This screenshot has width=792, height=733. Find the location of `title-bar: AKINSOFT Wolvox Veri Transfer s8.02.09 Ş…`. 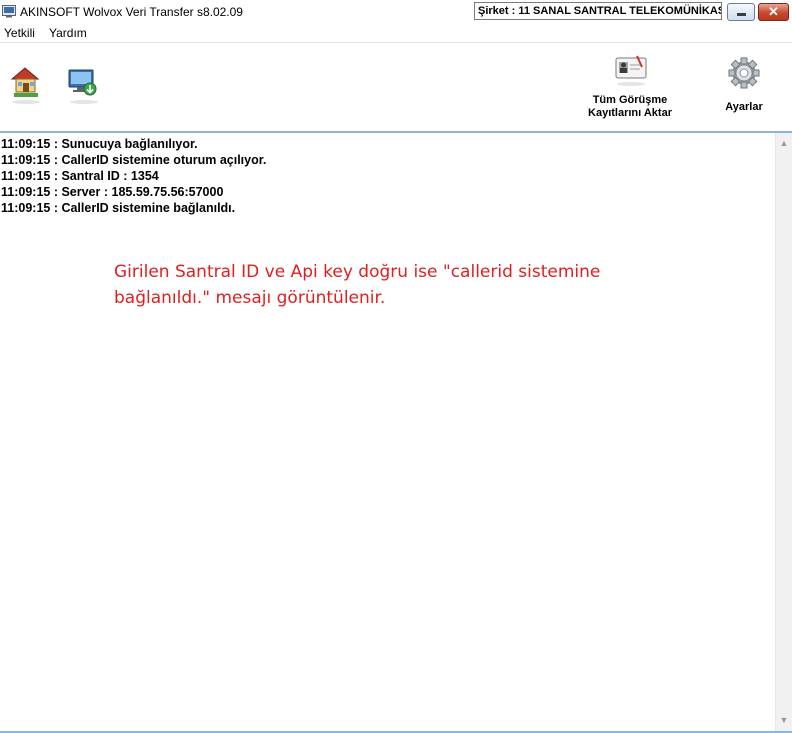

title-bar: AKINSOFT Wolvox Veri Transfer s8.02.09 Ş… is located at coordinates (396, 12).